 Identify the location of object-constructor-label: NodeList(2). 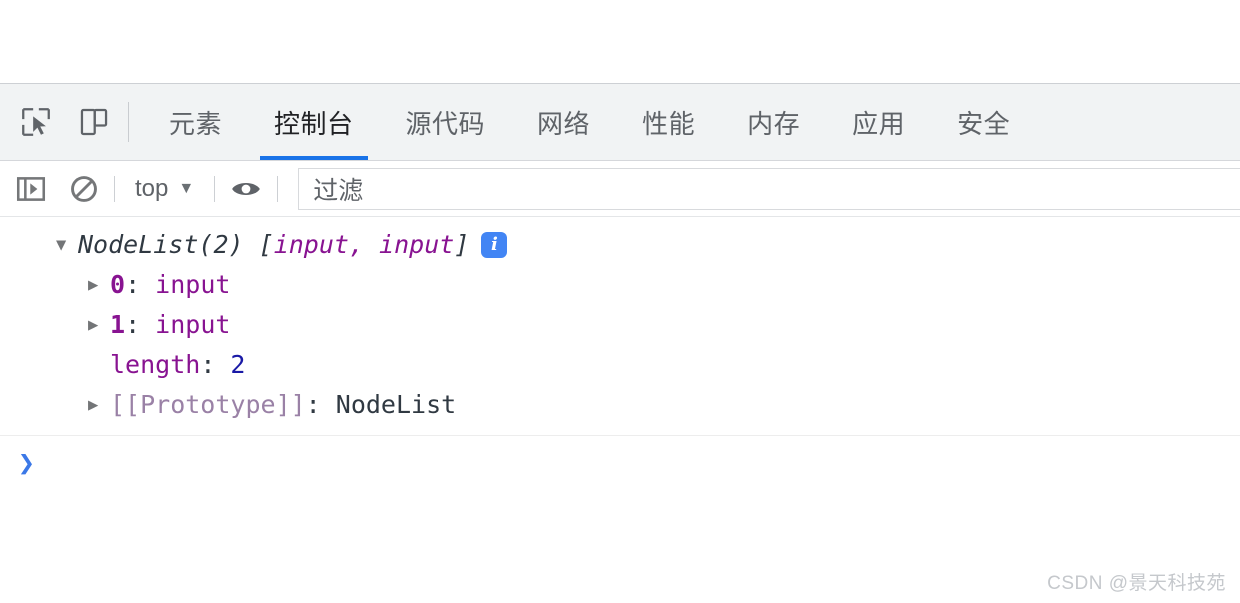
(161, 244).